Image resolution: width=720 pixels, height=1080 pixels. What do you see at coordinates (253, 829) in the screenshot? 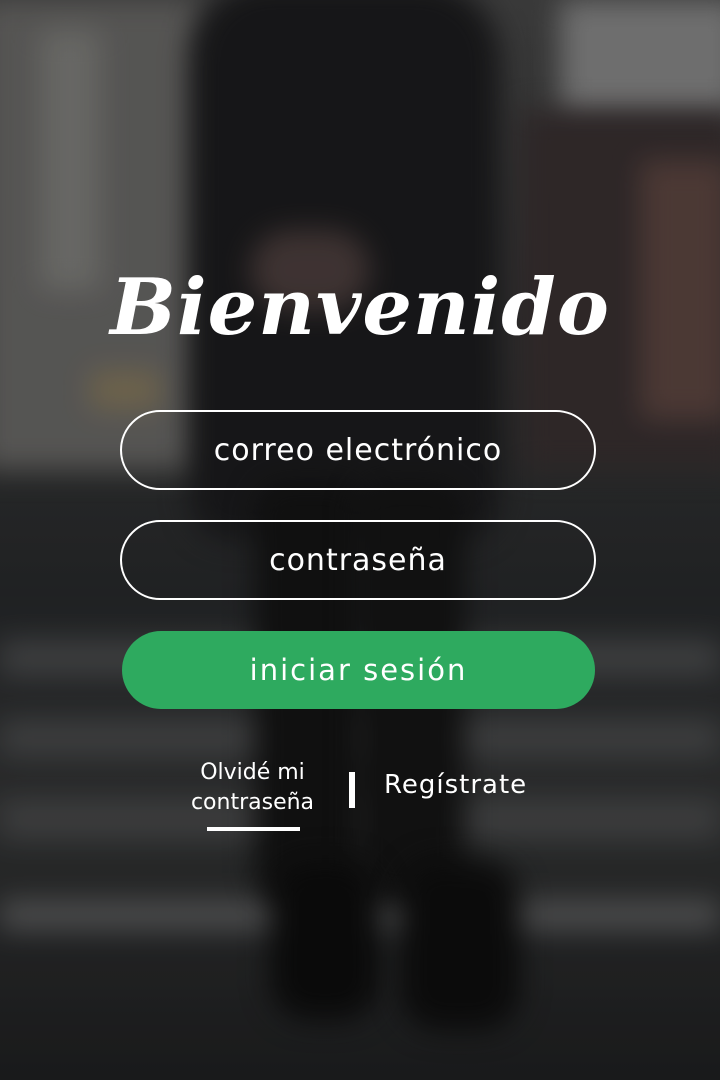
I see `forgot-password-underline` at bounding box center [253, 829].